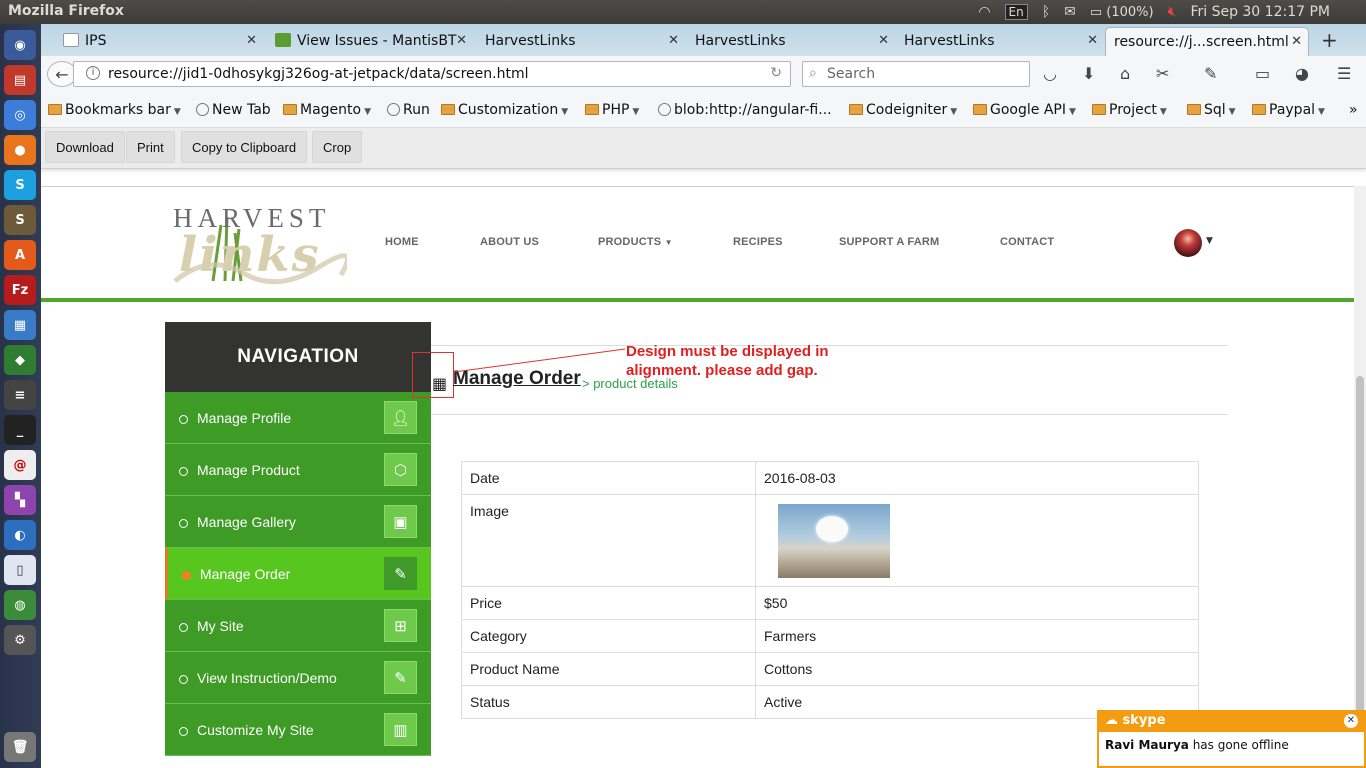 This screenshot has width=1366, height=768. I want to click on copy-to-clipboard-button: Copy to Clipboard, so click(244, 147).